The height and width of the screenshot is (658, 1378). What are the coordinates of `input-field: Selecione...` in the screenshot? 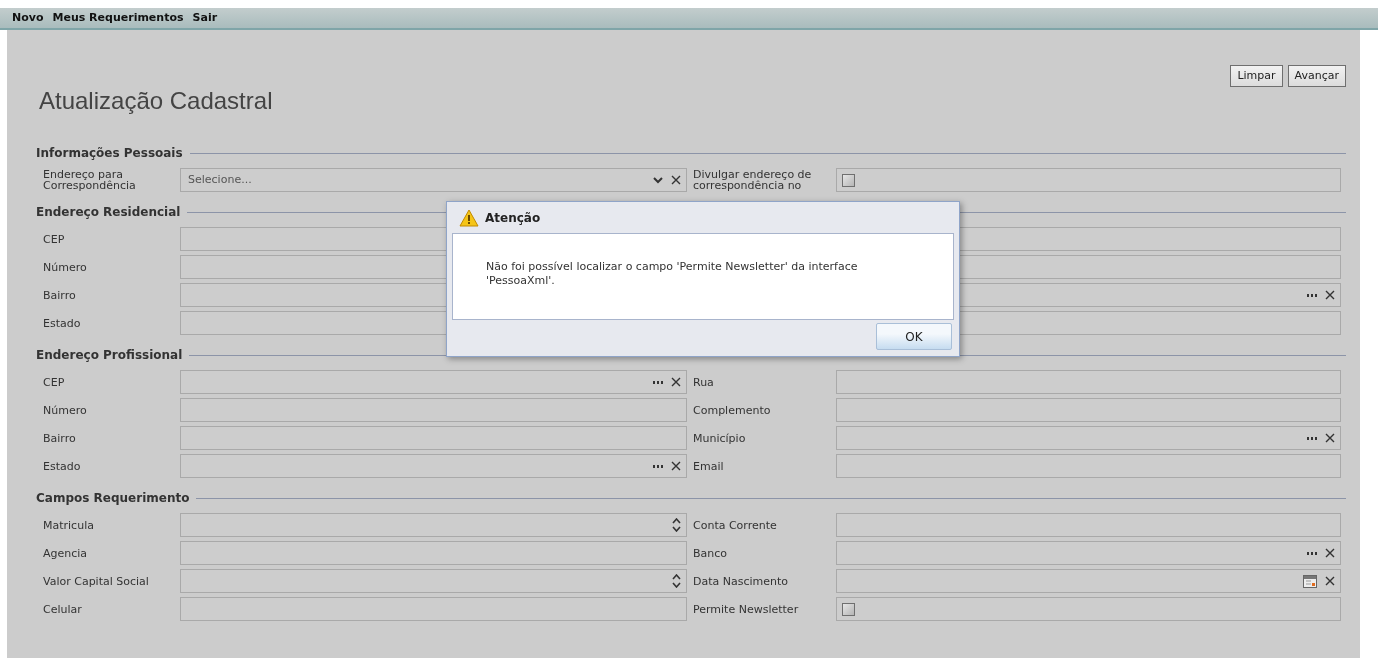 It's located at (415, 180).